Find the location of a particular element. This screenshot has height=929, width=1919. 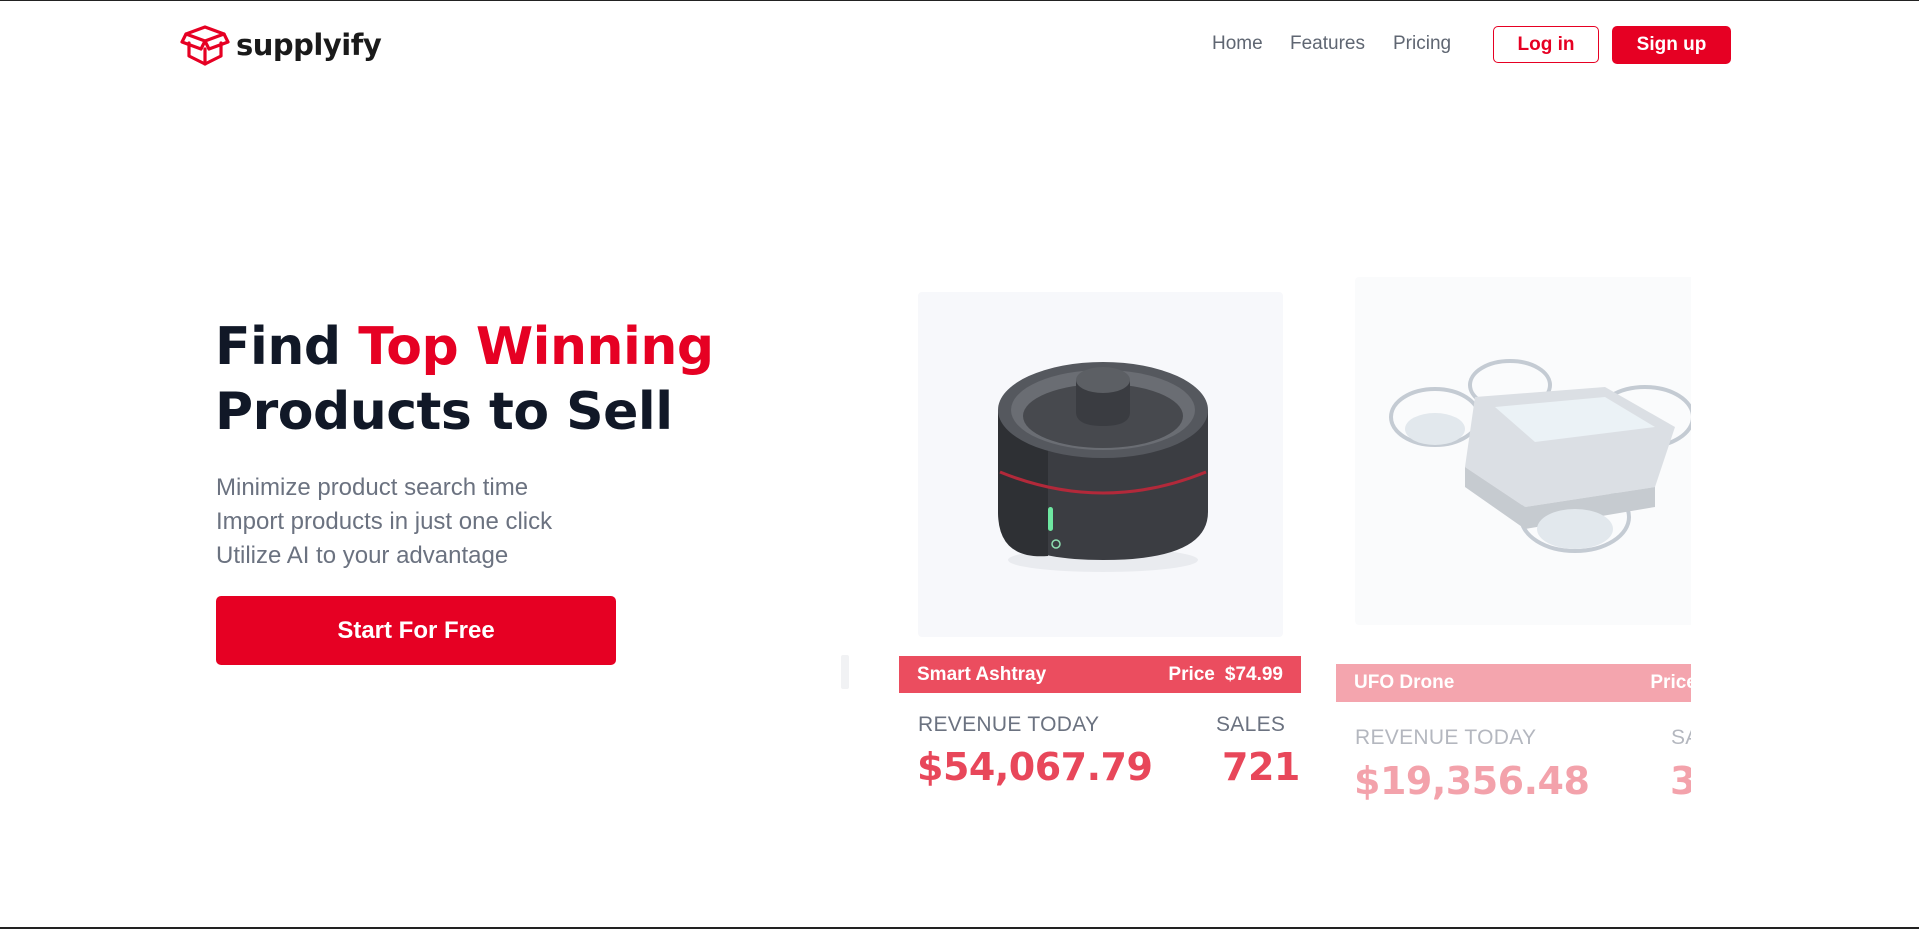

revenue-value: $19,356.48 is located at coordinates (1472, 781).